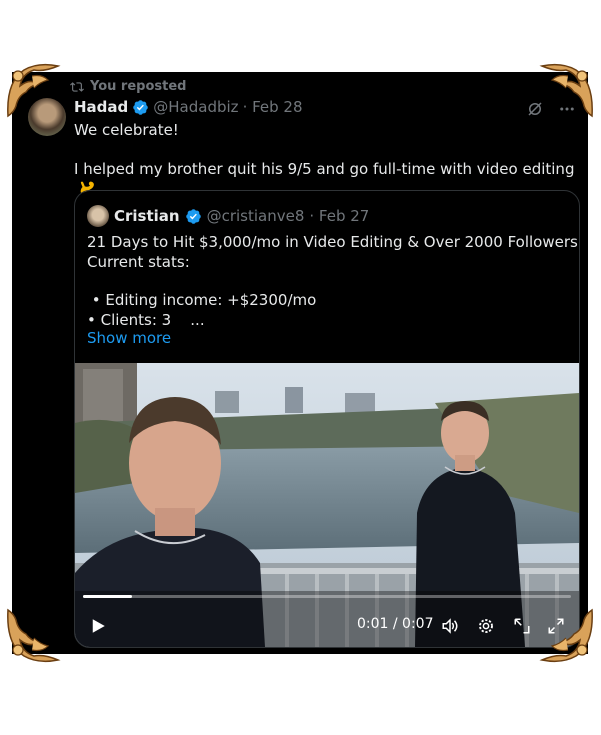 The height and width of the screenshot is (735, 601). What do you see at coordinates (101, 107) in the screenshot?
I see `author-name: Hadad` at bounding box center [101, 107].